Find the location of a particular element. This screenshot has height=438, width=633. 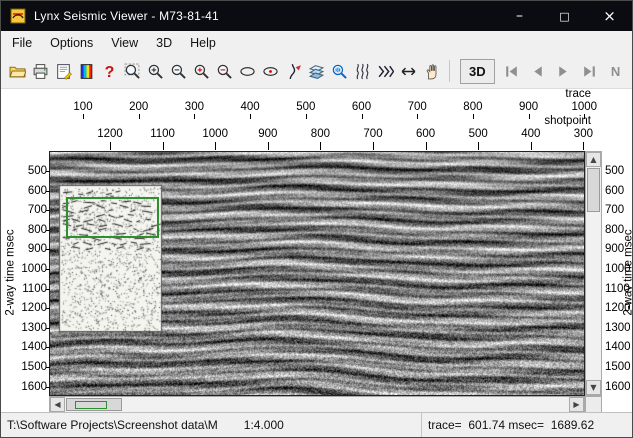

app-icon is located at coordinates (18, 16).